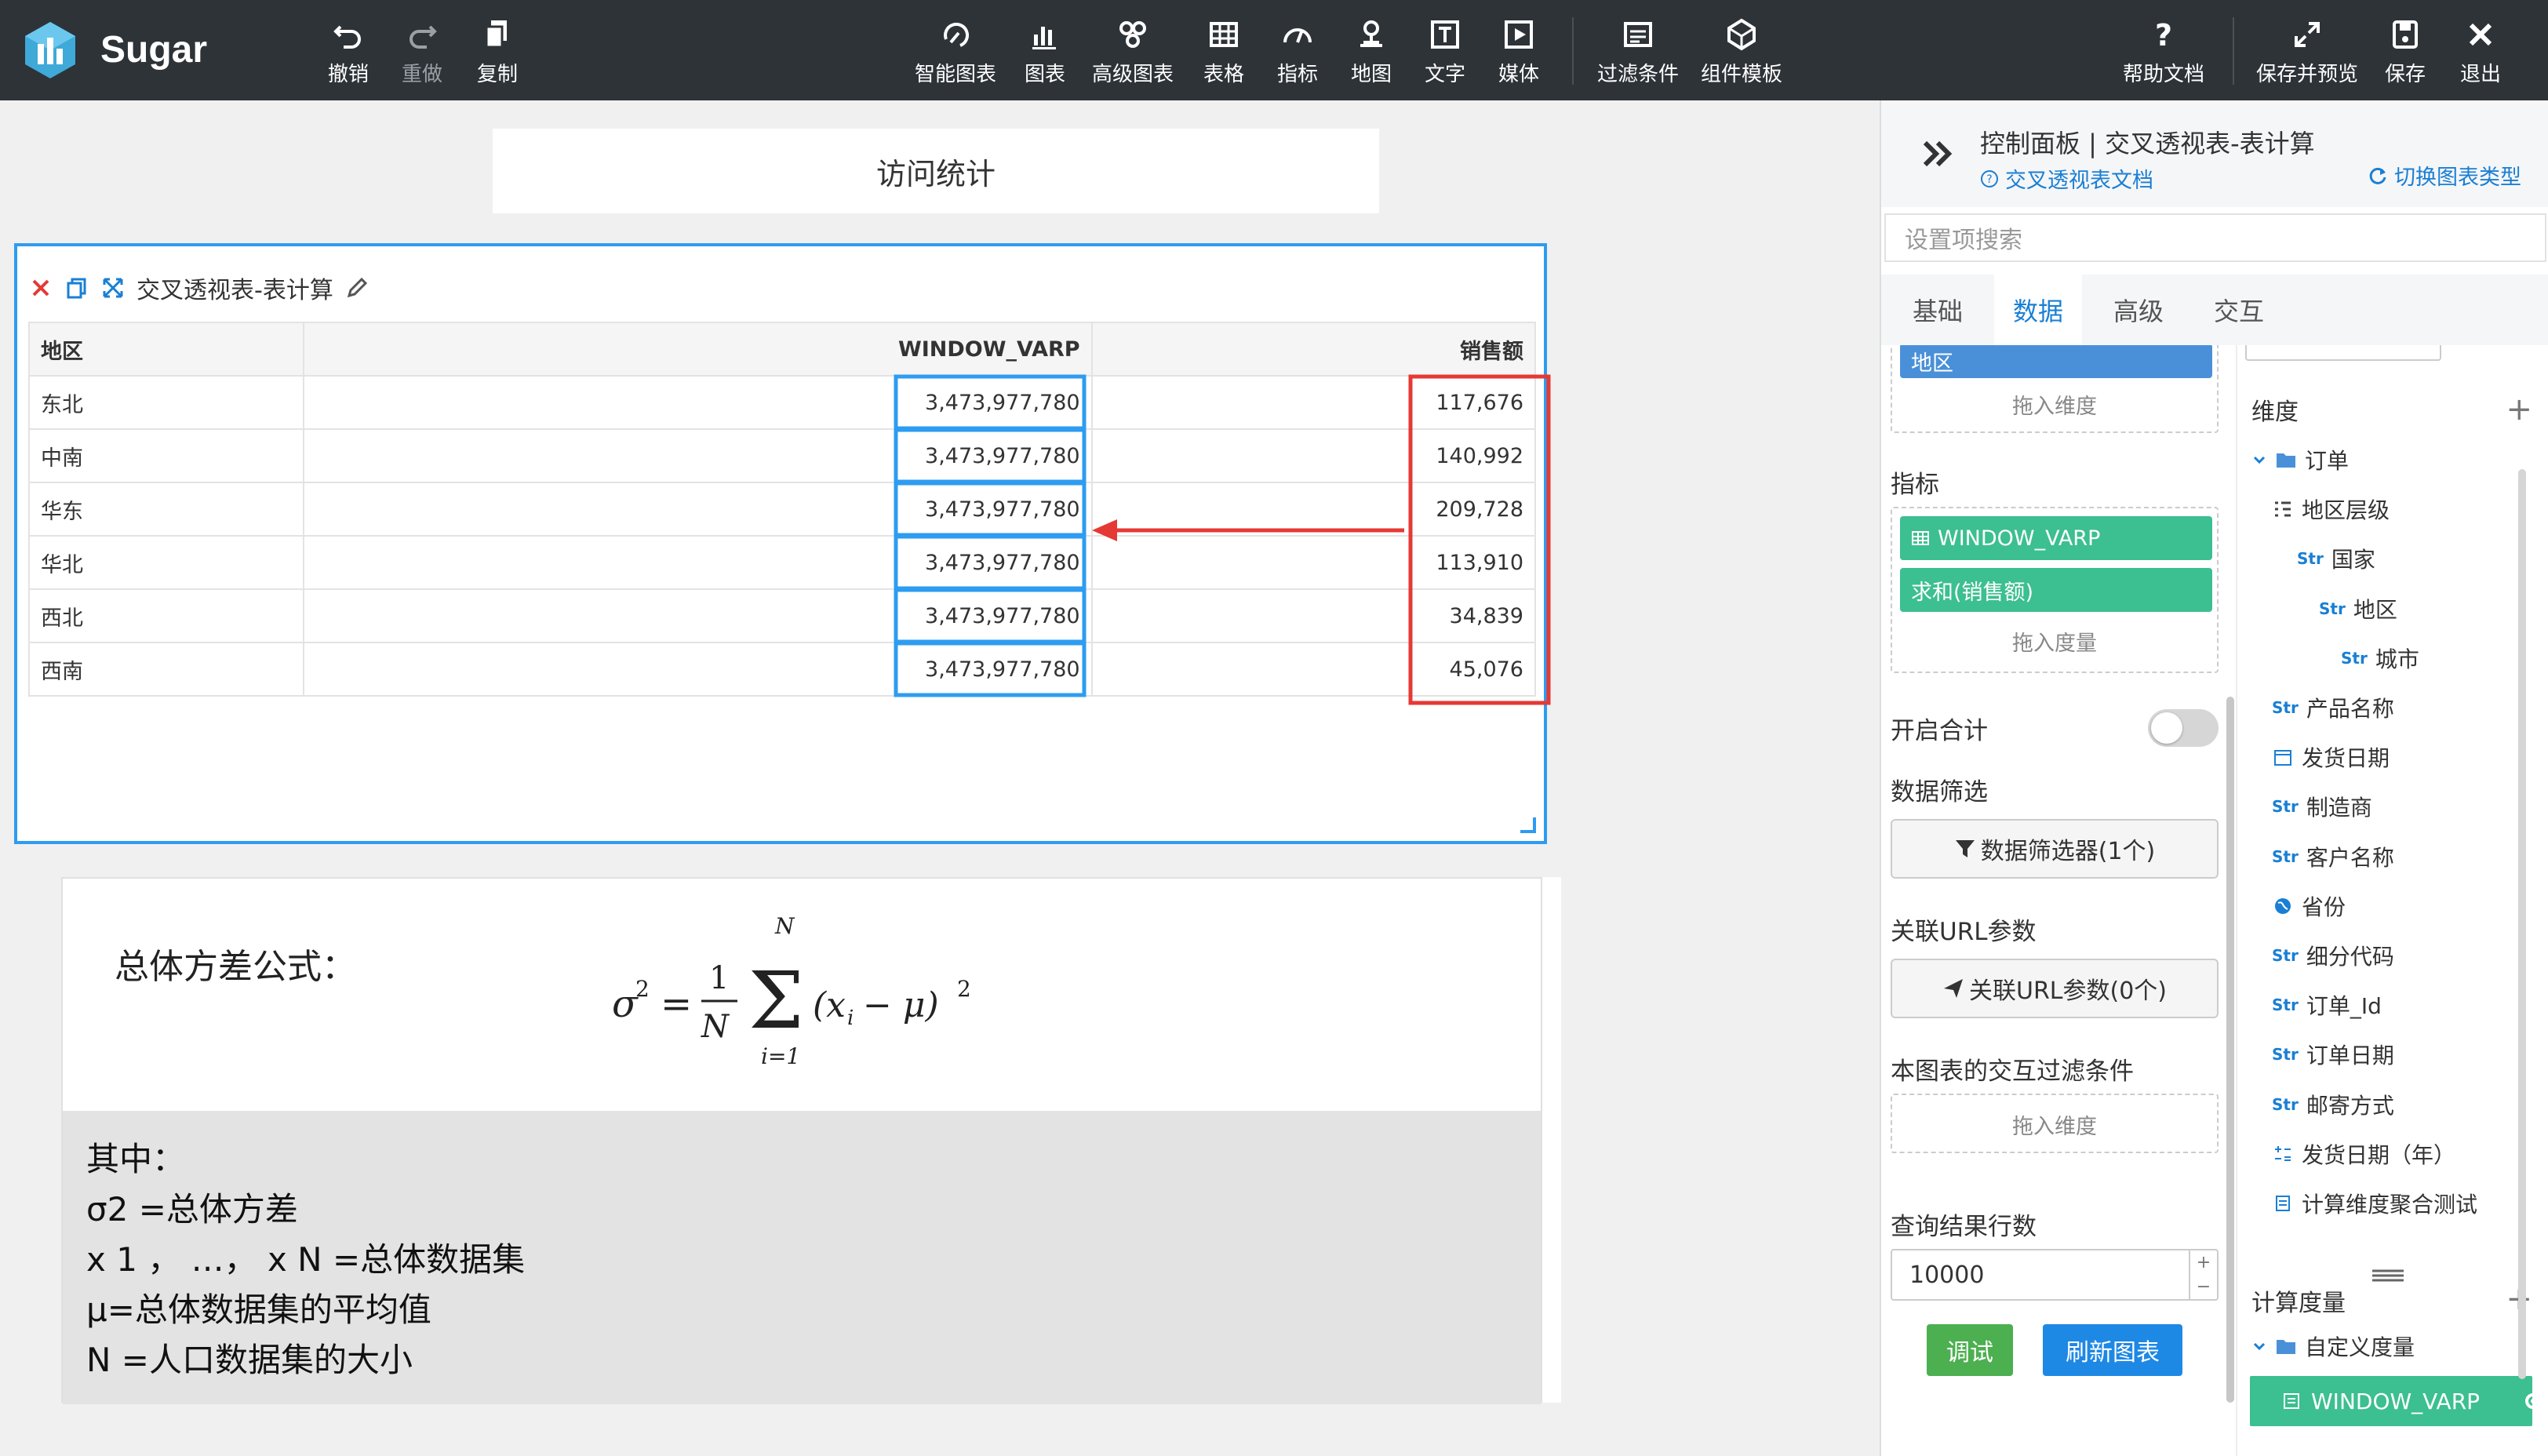 The width and height of the screenshot is (2548, 1456). Describe the element at coordinates (1518, 53) in the screenshot. I see `media-button: 媒体` at that location.